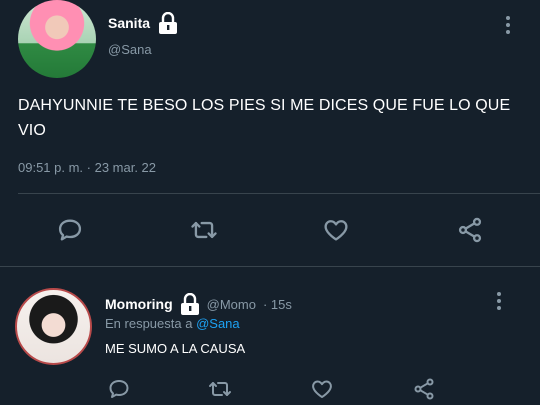 The image size is (540, 405). I want to click on reply-prefix: En respuesta a, so click(149, 323).